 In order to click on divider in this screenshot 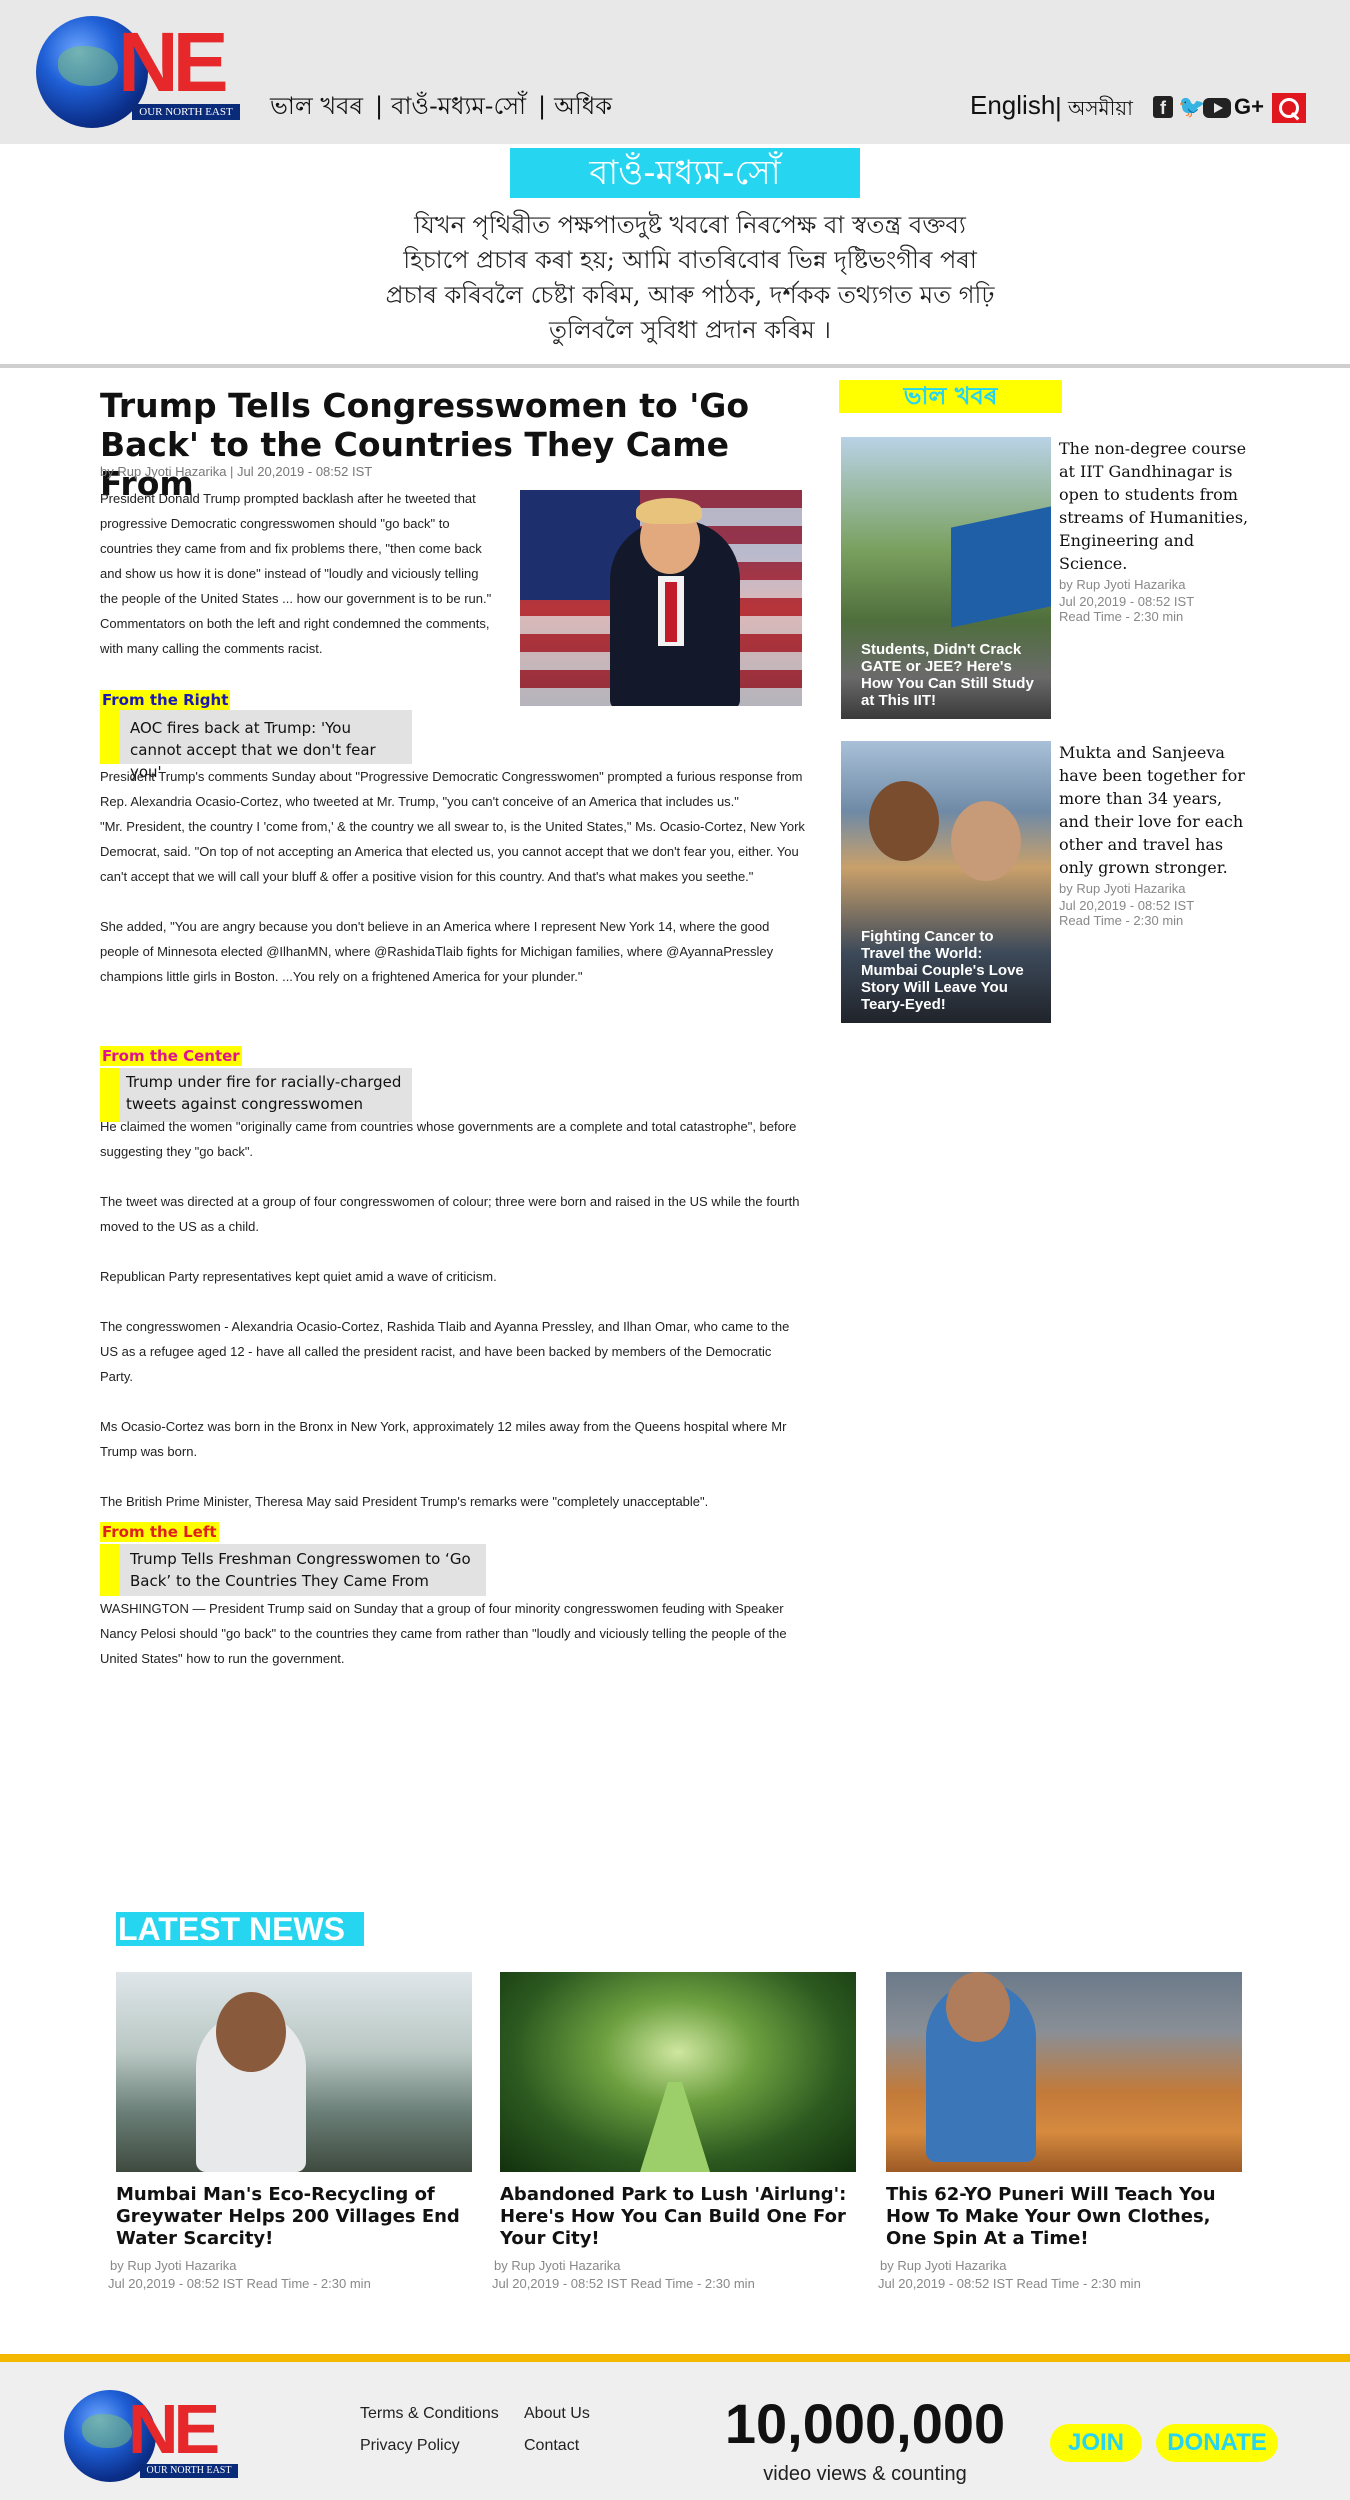, I will do `click(675, 366)`.